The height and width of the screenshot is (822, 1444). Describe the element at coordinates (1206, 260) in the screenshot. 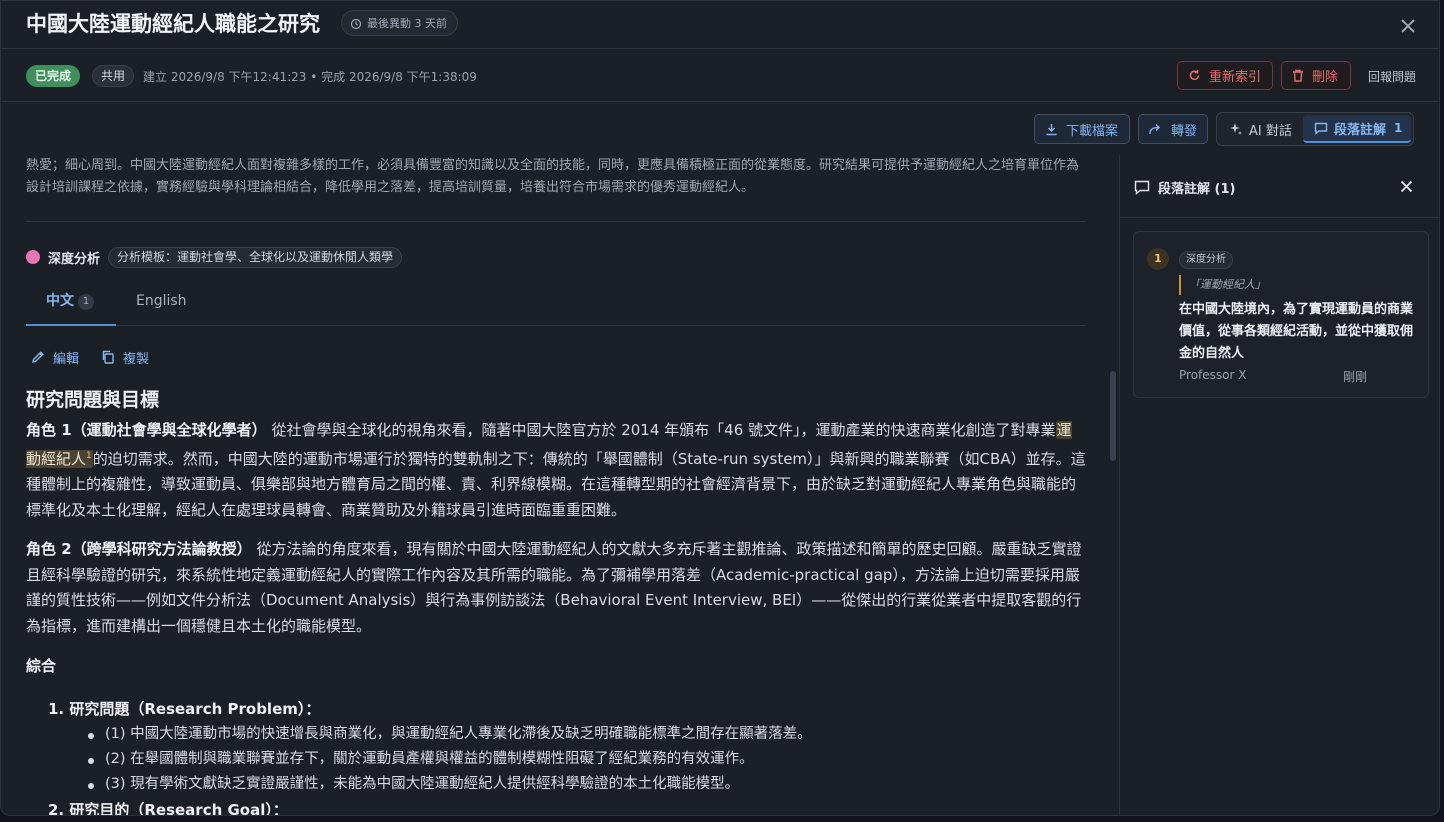

I see `annotation-tag: 深度分析` at that location.